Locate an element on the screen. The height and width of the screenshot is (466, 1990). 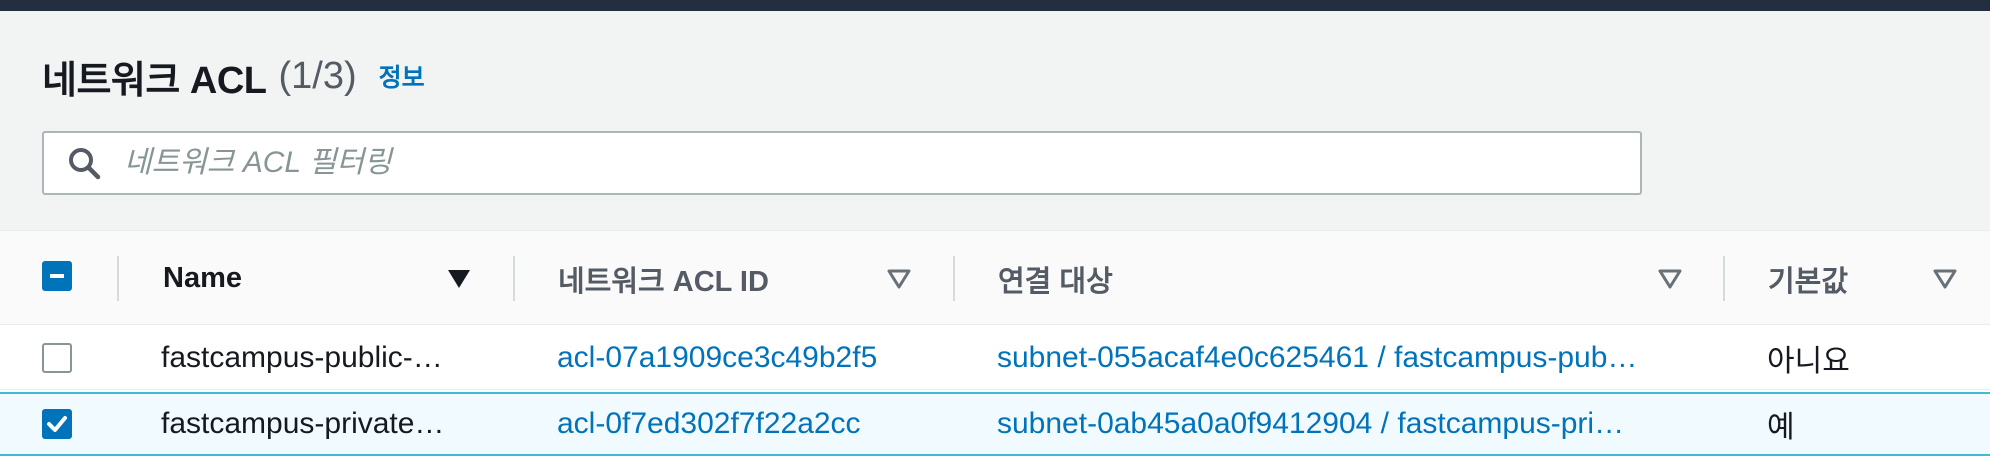
column-header-default: 기본값 is located at coordinates (1848, 278).